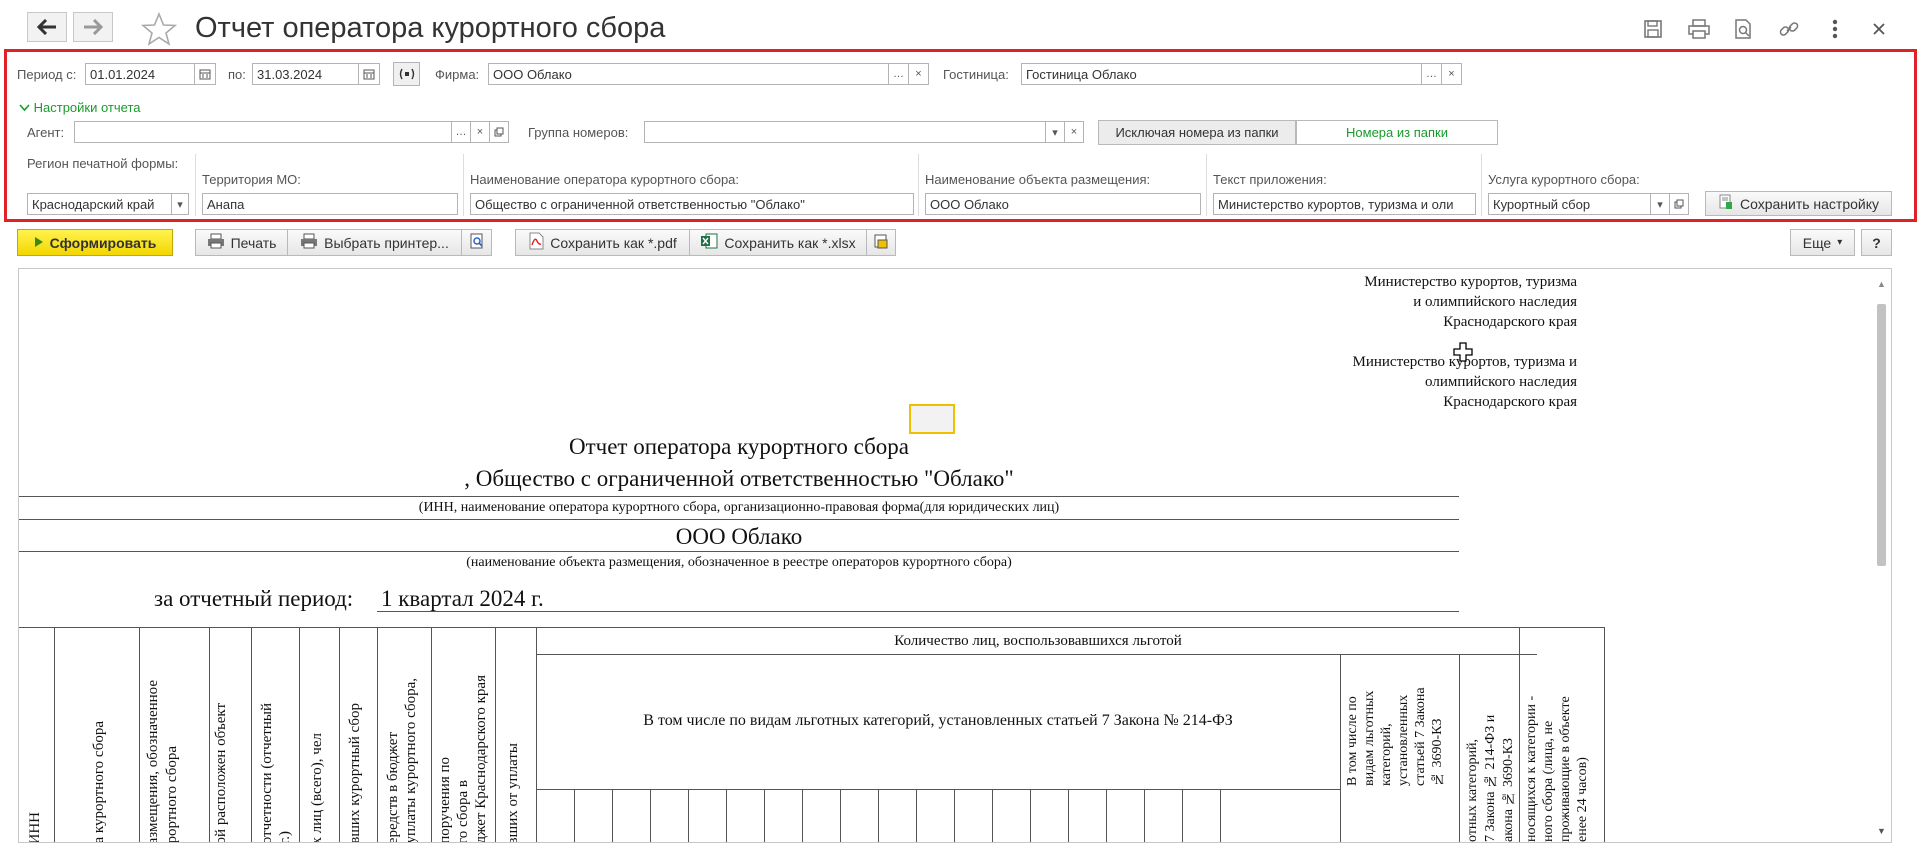 The height and width of the screenshot is (845, 1919). What do you see at coordinates (1490, 778) in the screenshot?
I see `right-column-header-line: 7 Закона № 214-ФЗ и` at bounding box center [1490, 778].